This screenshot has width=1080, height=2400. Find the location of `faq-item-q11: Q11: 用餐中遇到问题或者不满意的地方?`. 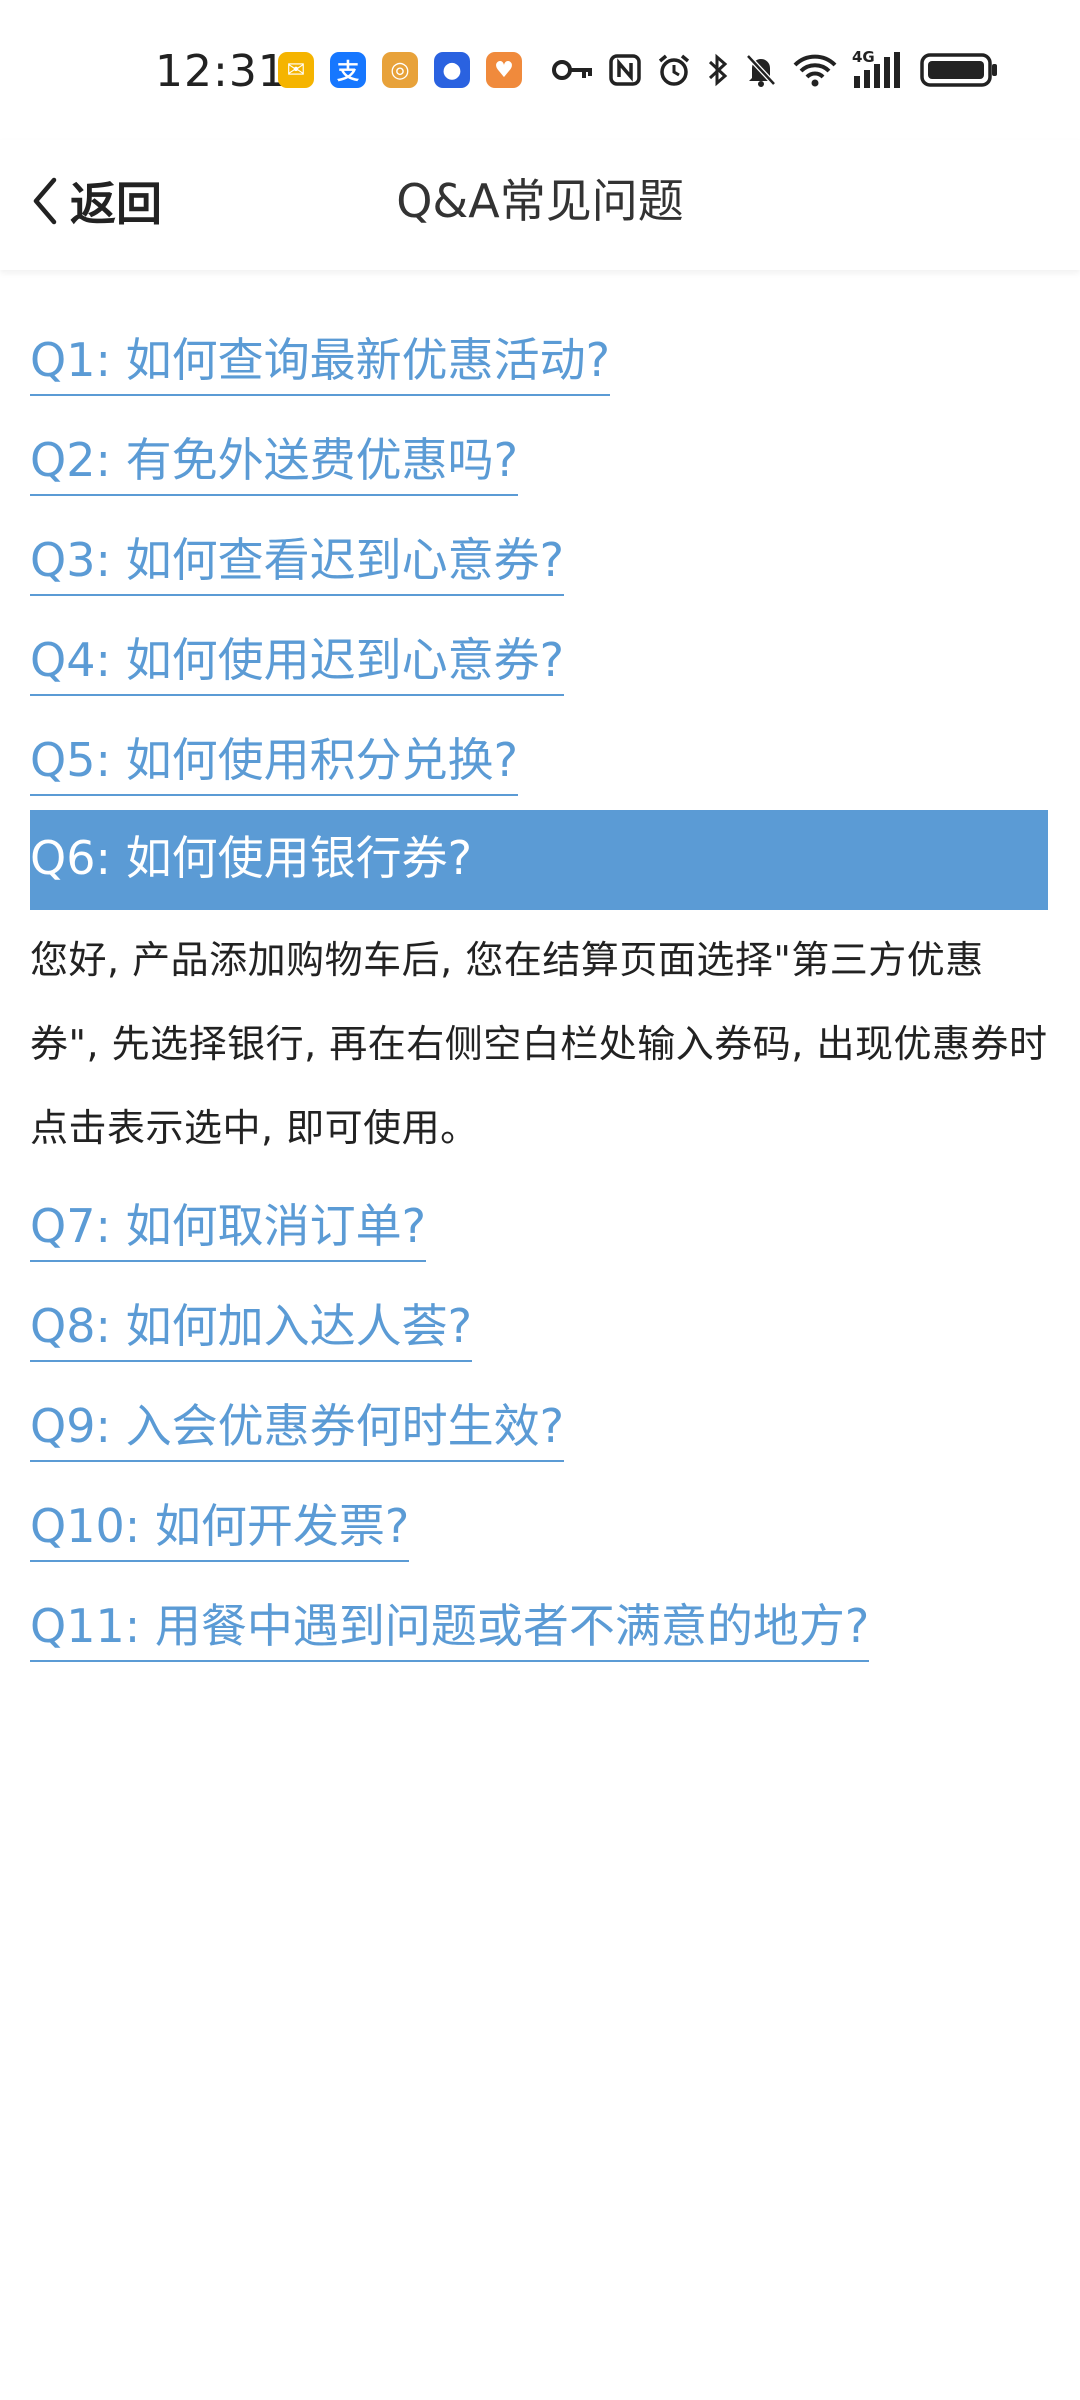

faq-item-q11: Q11: 用餐中遇到问题或者不满意的地方? is located at coordinates (539, 1626).